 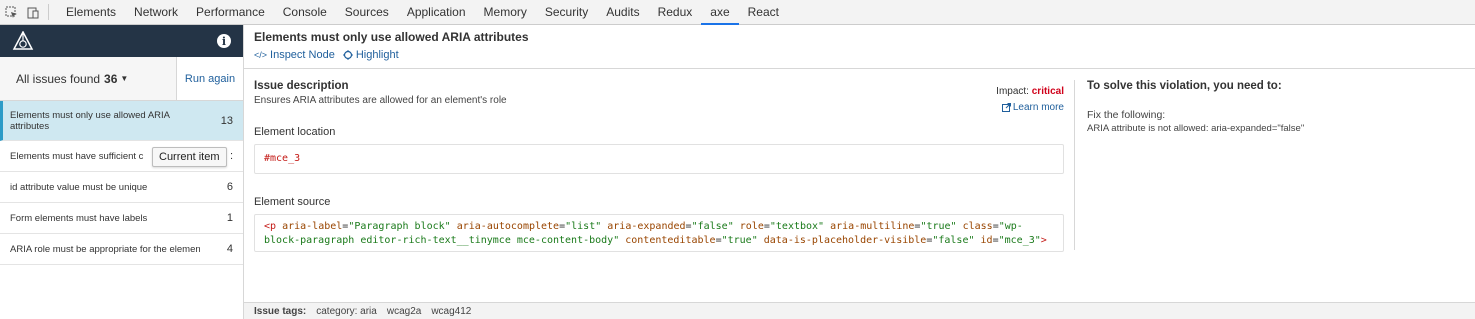 I want to click on column-divider, so click(x=1074, y=165).